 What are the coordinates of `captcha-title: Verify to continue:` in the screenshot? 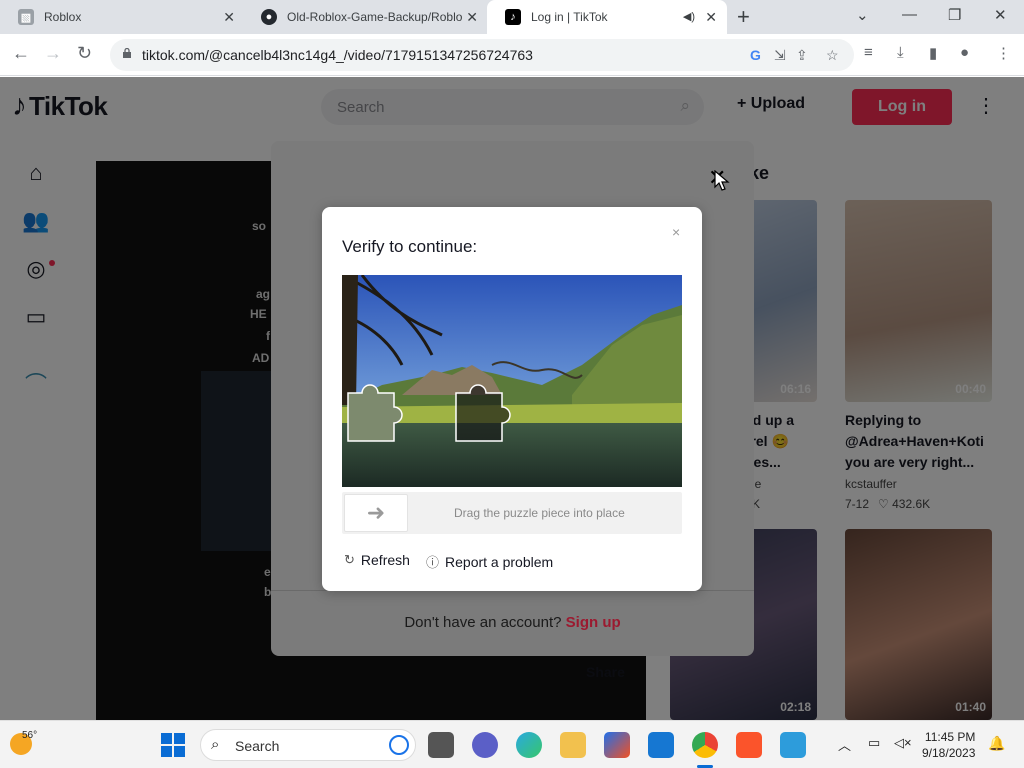 It's located at (410, 246).